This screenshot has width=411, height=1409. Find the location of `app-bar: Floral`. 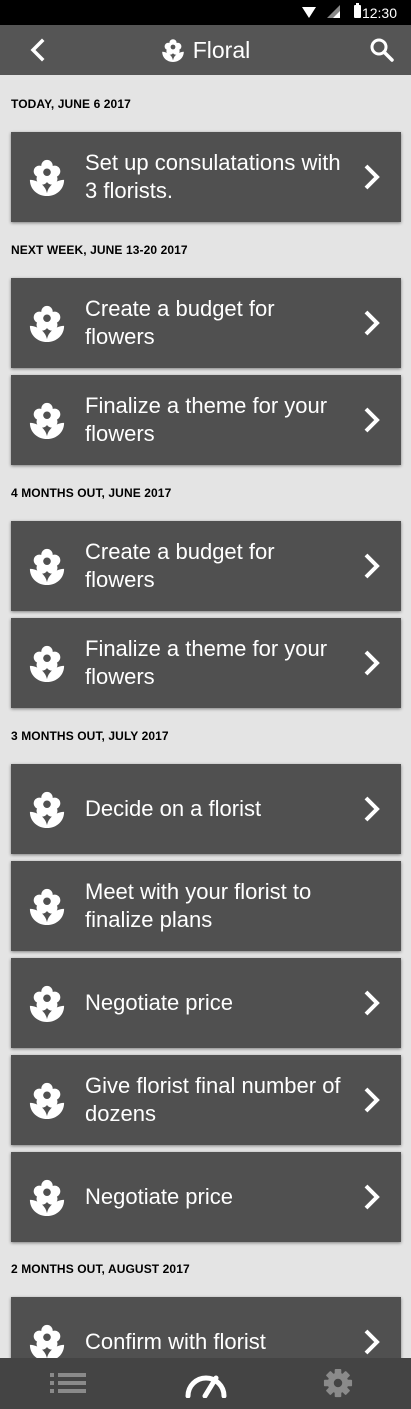

app-bar: Floral is located at coordinates (205, 50).